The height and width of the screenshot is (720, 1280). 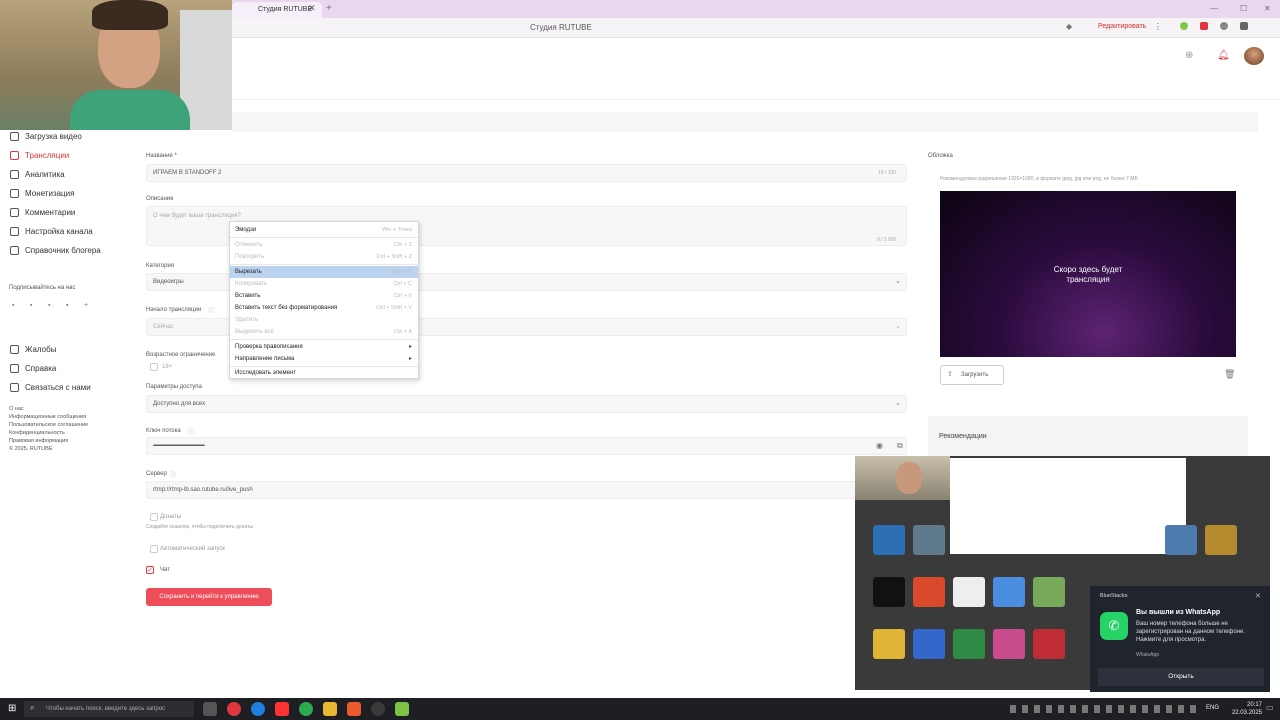 What do you see at coordinates (1258, 596) in the screenshot?
I see `close-icon: ✕` at bounding box center [1258, 596].